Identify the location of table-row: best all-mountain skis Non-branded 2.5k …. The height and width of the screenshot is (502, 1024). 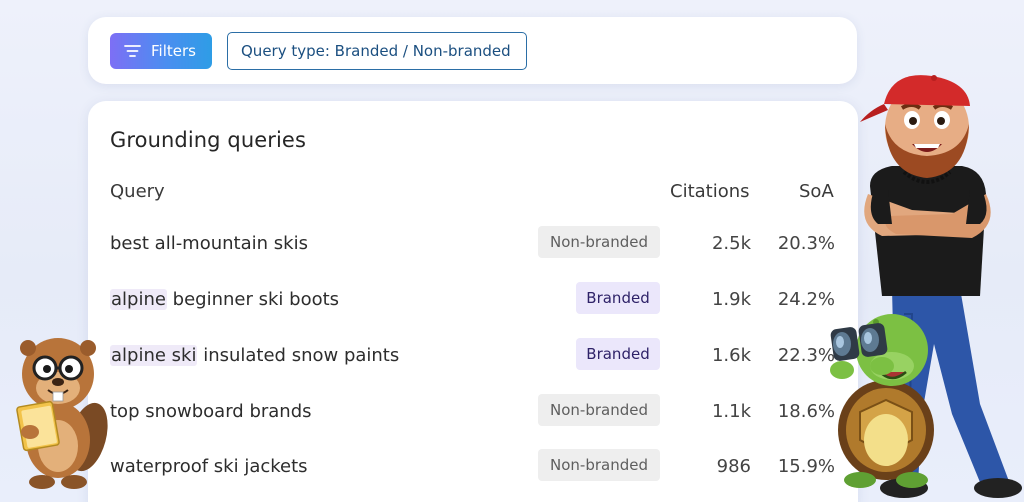
(473, 243).